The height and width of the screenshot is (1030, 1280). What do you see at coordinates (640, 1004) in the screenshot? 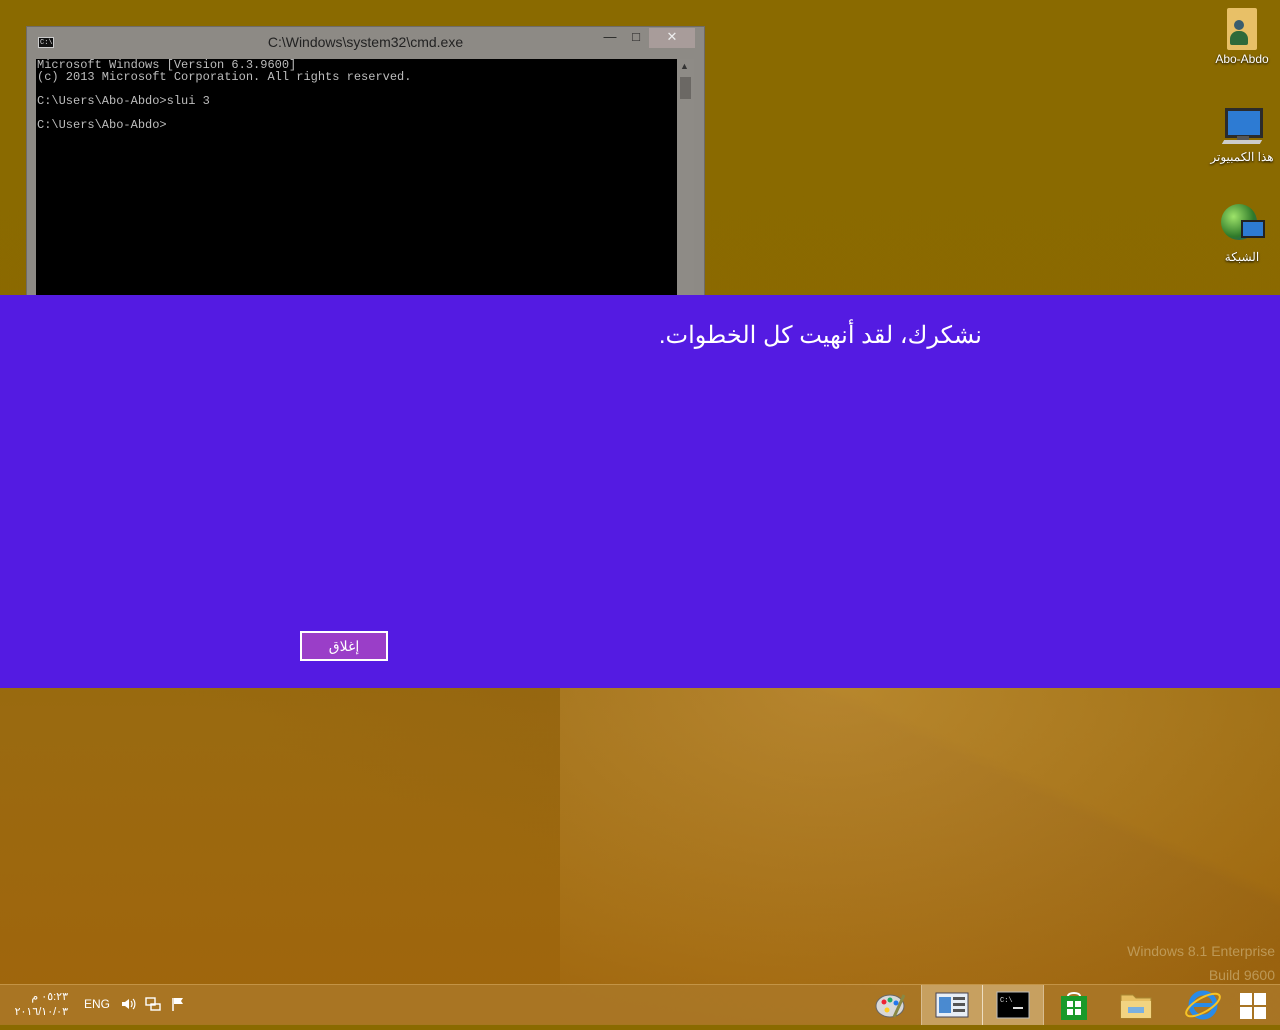
I see `taskbar: ٠٥:٢٣ م ٢٠١٦/١٠/٠٣ ENG C:\` at bounding box center [640, 1004].